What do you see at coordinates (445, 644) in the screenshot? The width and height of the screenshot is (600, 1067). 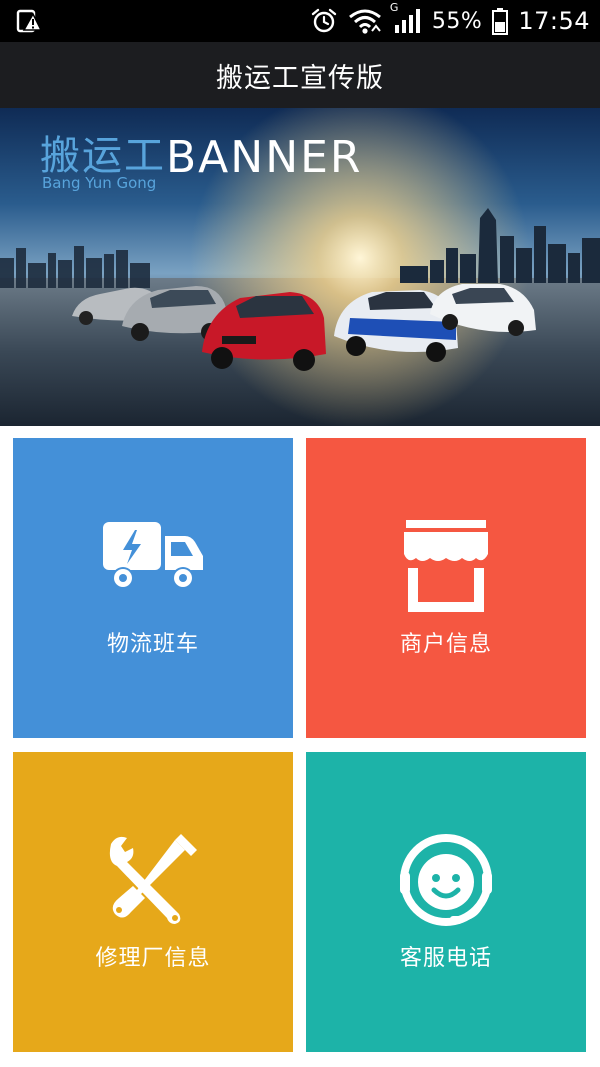 I see `tile-merchant-label: 商户信息` at bounding box center [445, 644].